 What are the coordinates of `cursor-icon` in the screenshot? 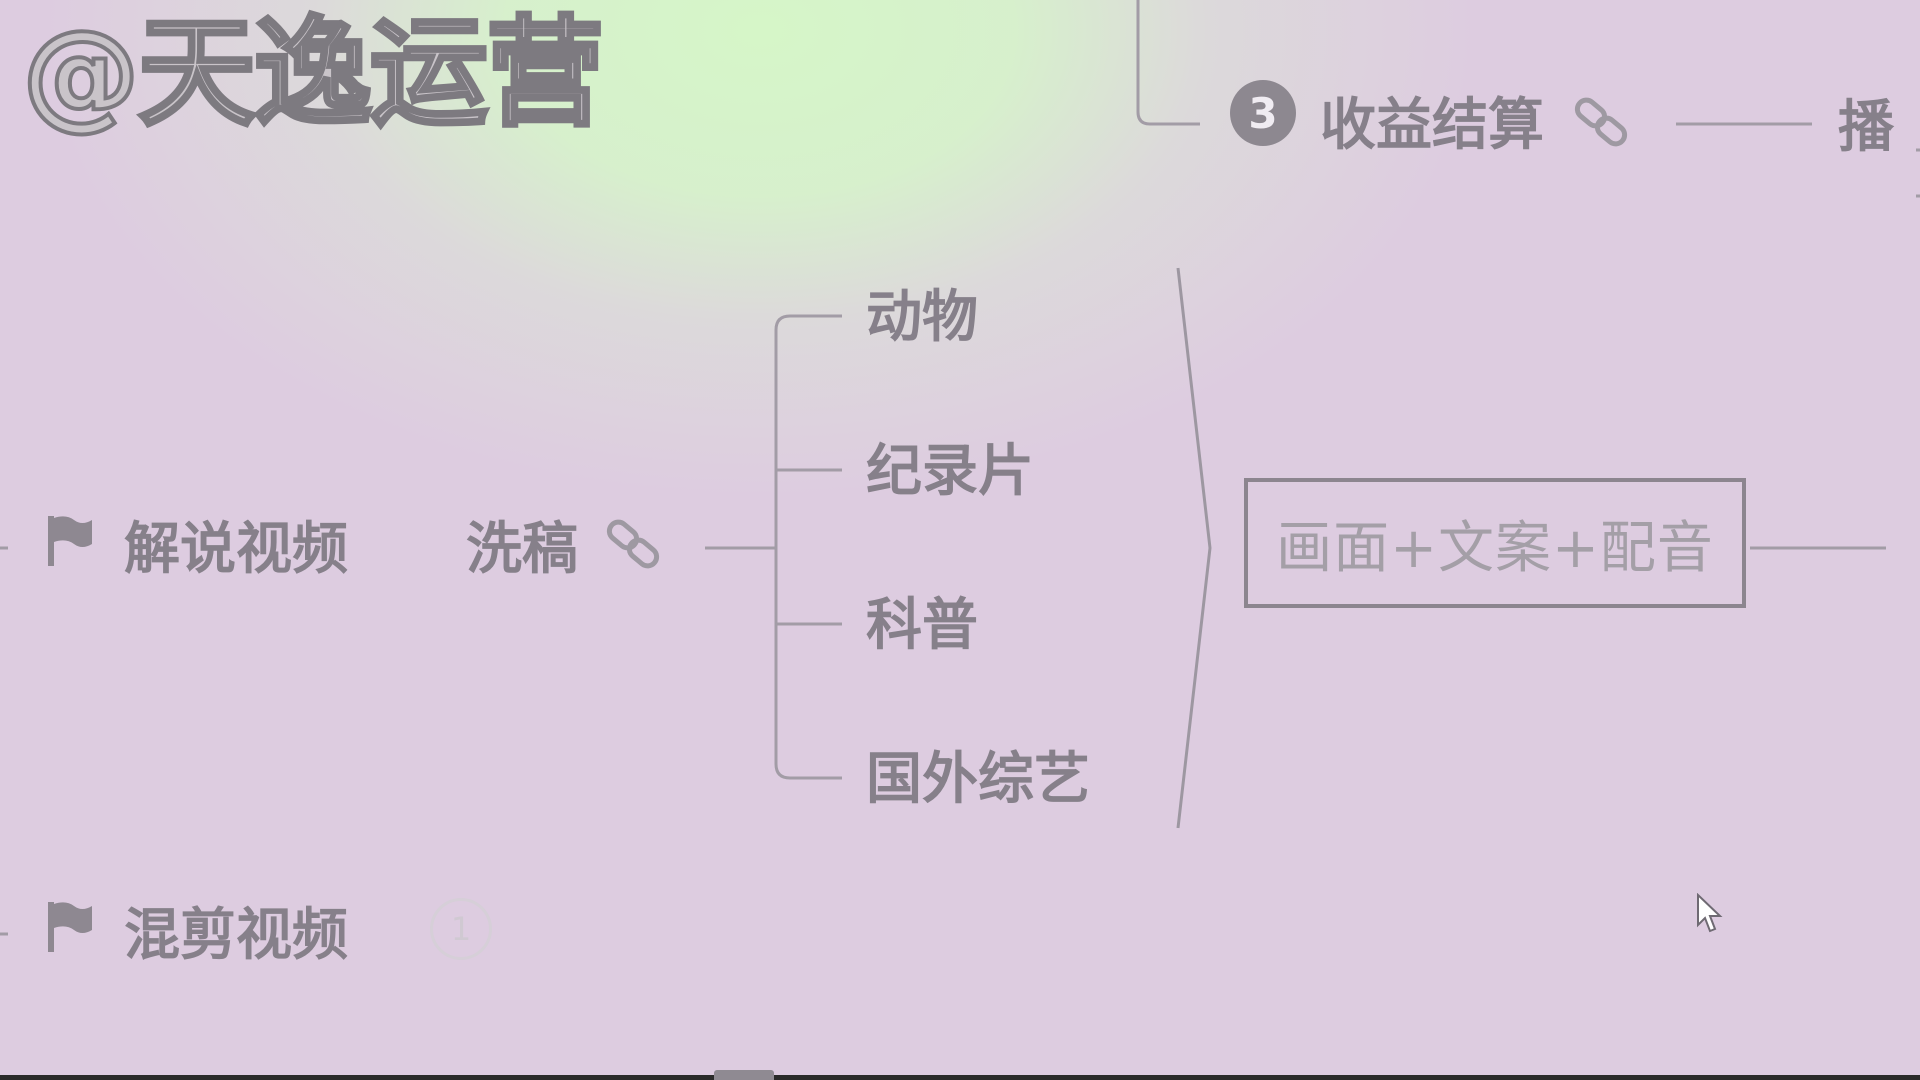 It's located at (1710, 915).